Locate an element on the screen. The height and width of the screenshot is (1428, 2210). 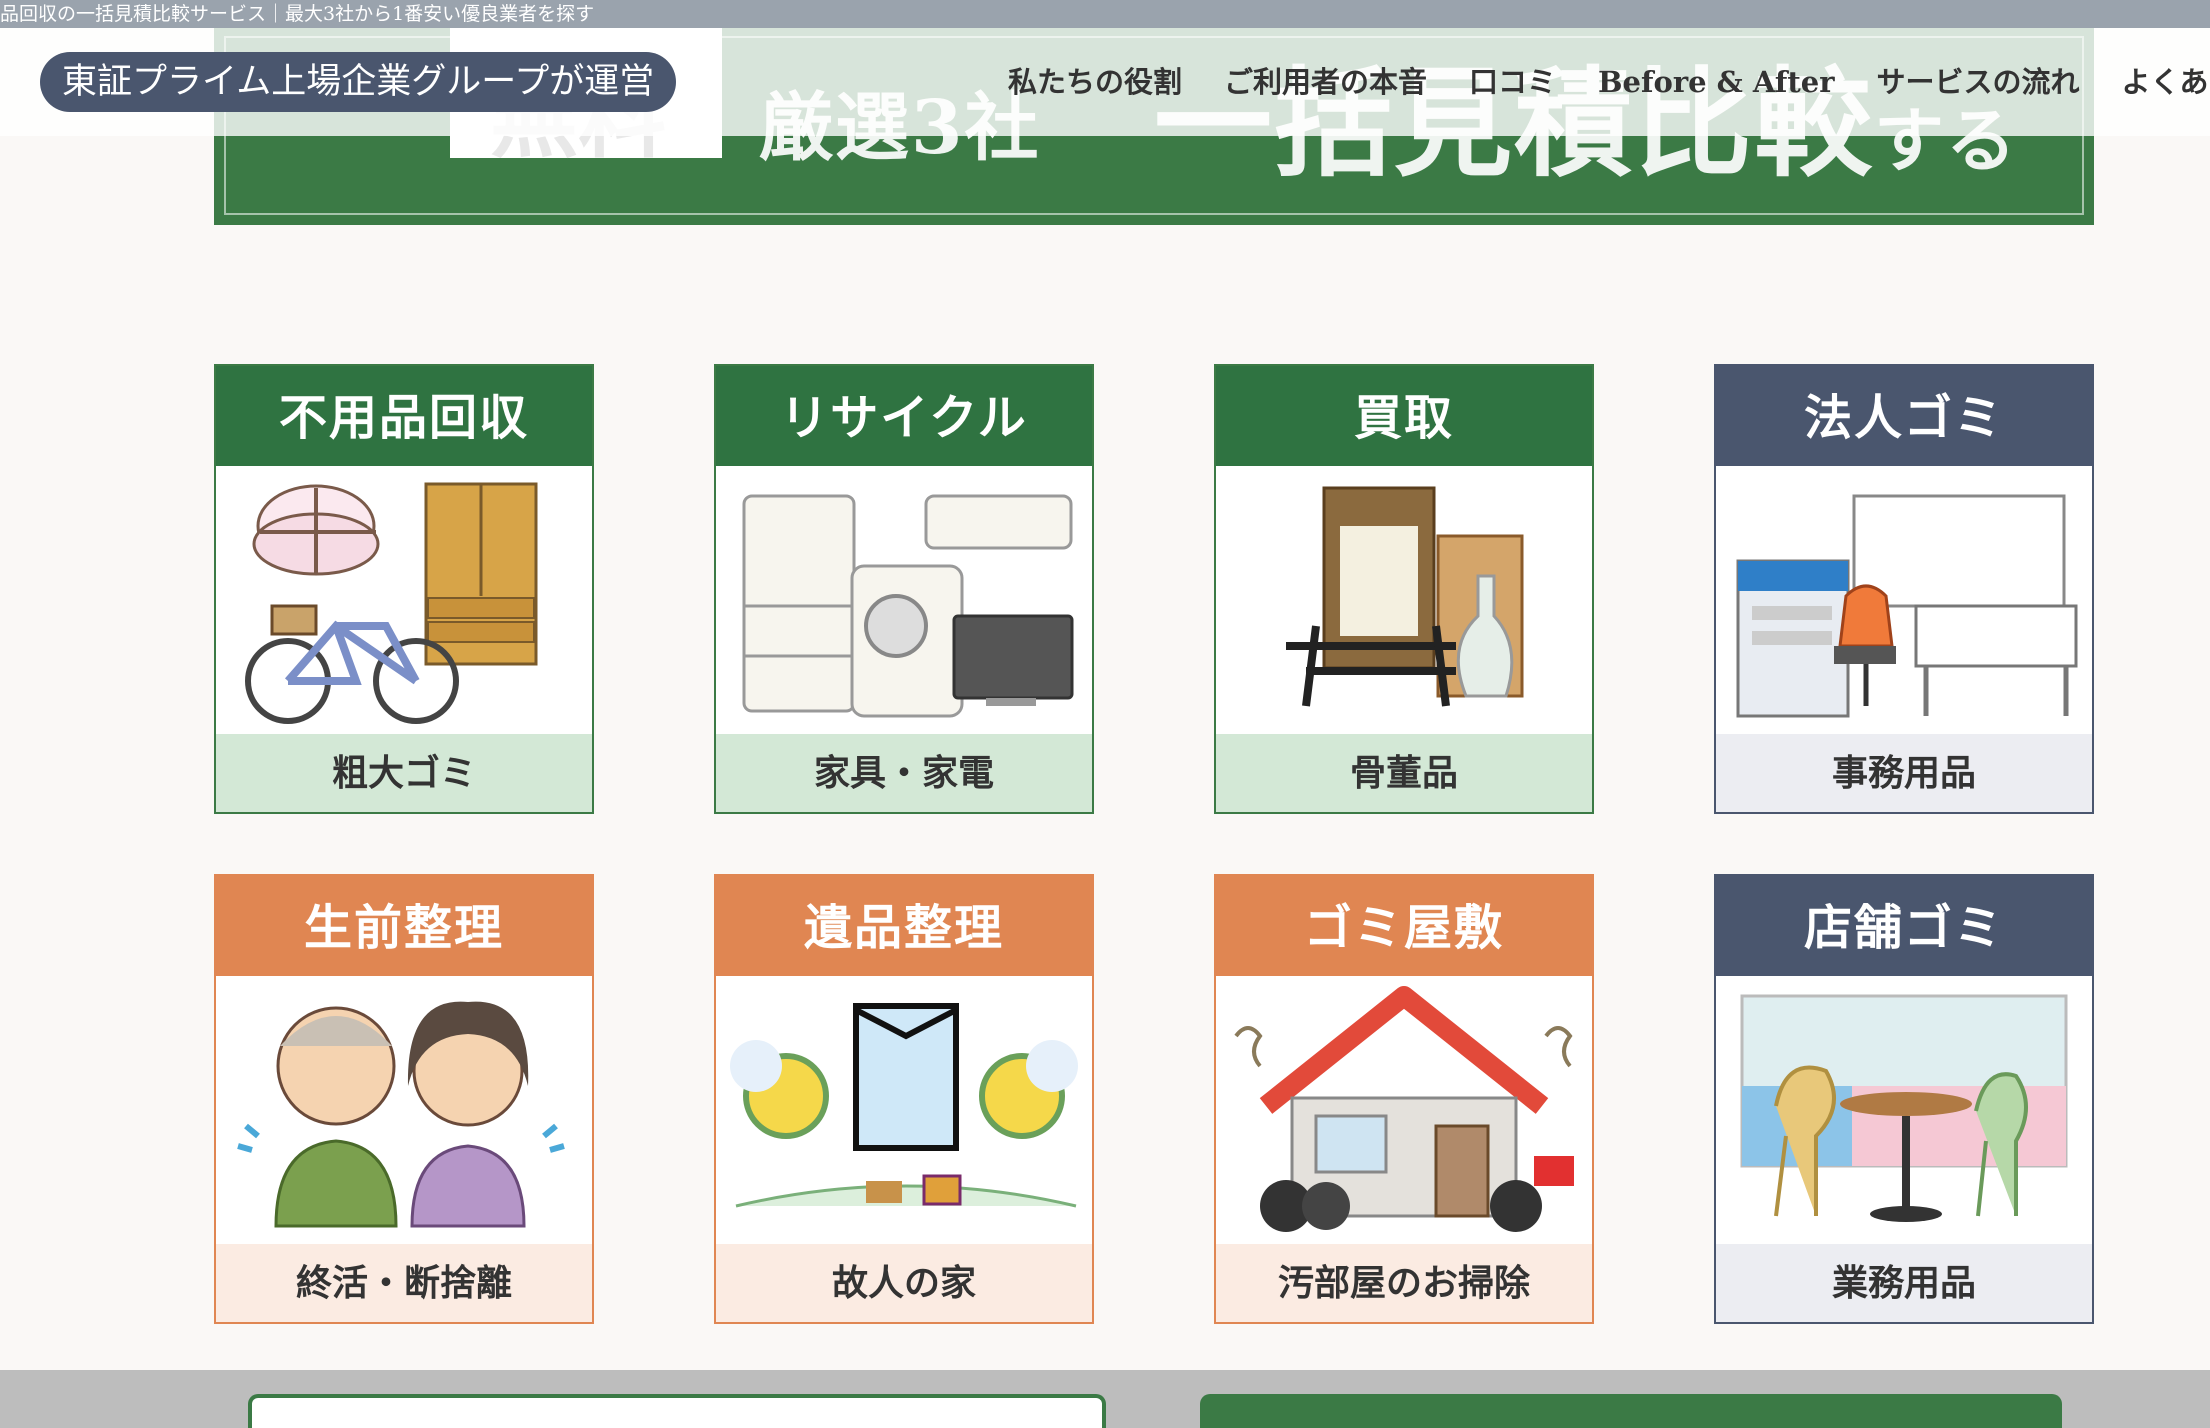
card-title: 買取 is located at coordinates (1404, 416).